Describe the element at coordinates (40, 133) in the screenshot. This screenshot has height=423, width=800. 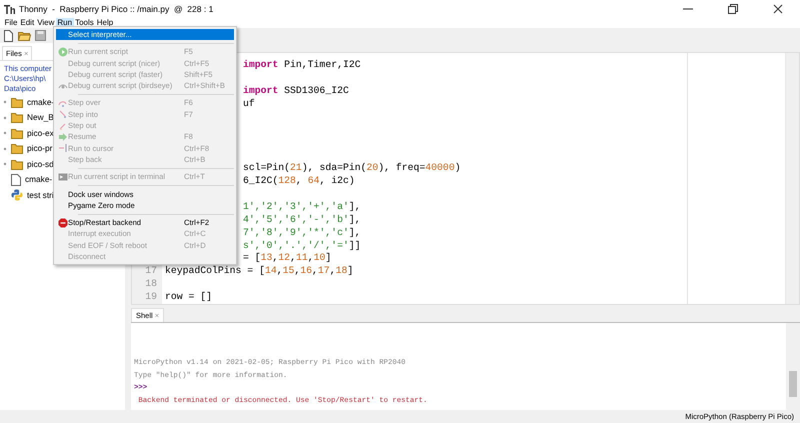
I see `tree-item: pico-ex` at that location.